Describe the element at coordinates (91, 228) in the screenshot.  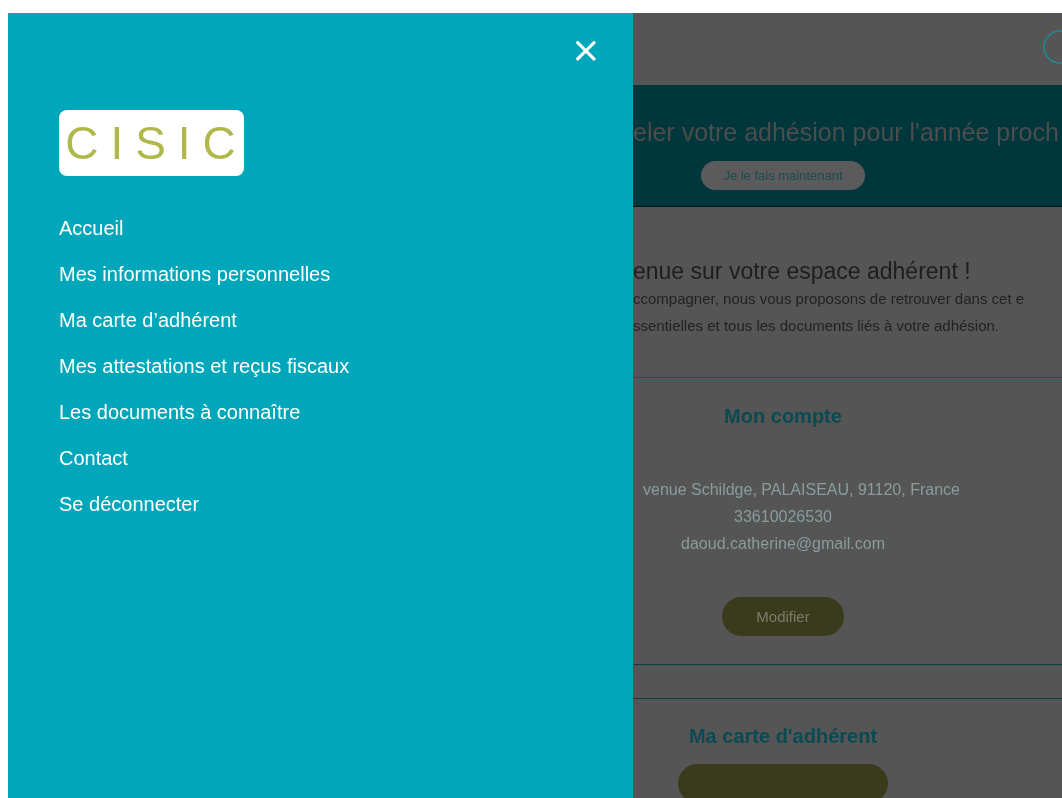
I see `menu-link: Accueil` at that location.